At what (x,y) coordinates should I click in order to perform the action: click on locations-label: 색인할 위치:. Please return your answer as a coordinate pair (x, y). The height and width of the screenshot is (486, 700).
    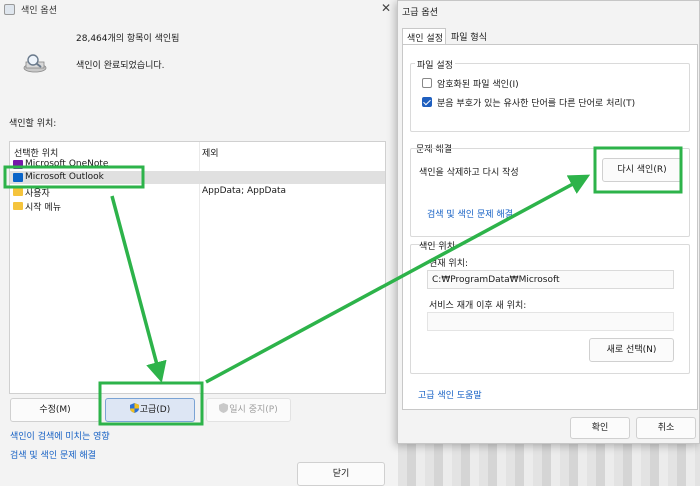
    Looking at the image, I should click on (33, 124).